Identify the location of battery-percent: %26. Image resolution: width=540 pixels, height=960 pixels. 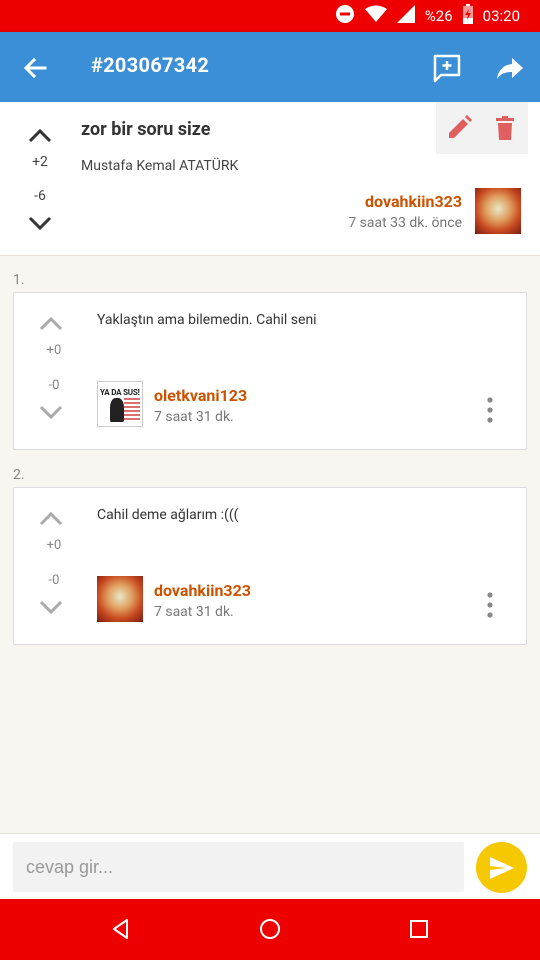
(438, 16).